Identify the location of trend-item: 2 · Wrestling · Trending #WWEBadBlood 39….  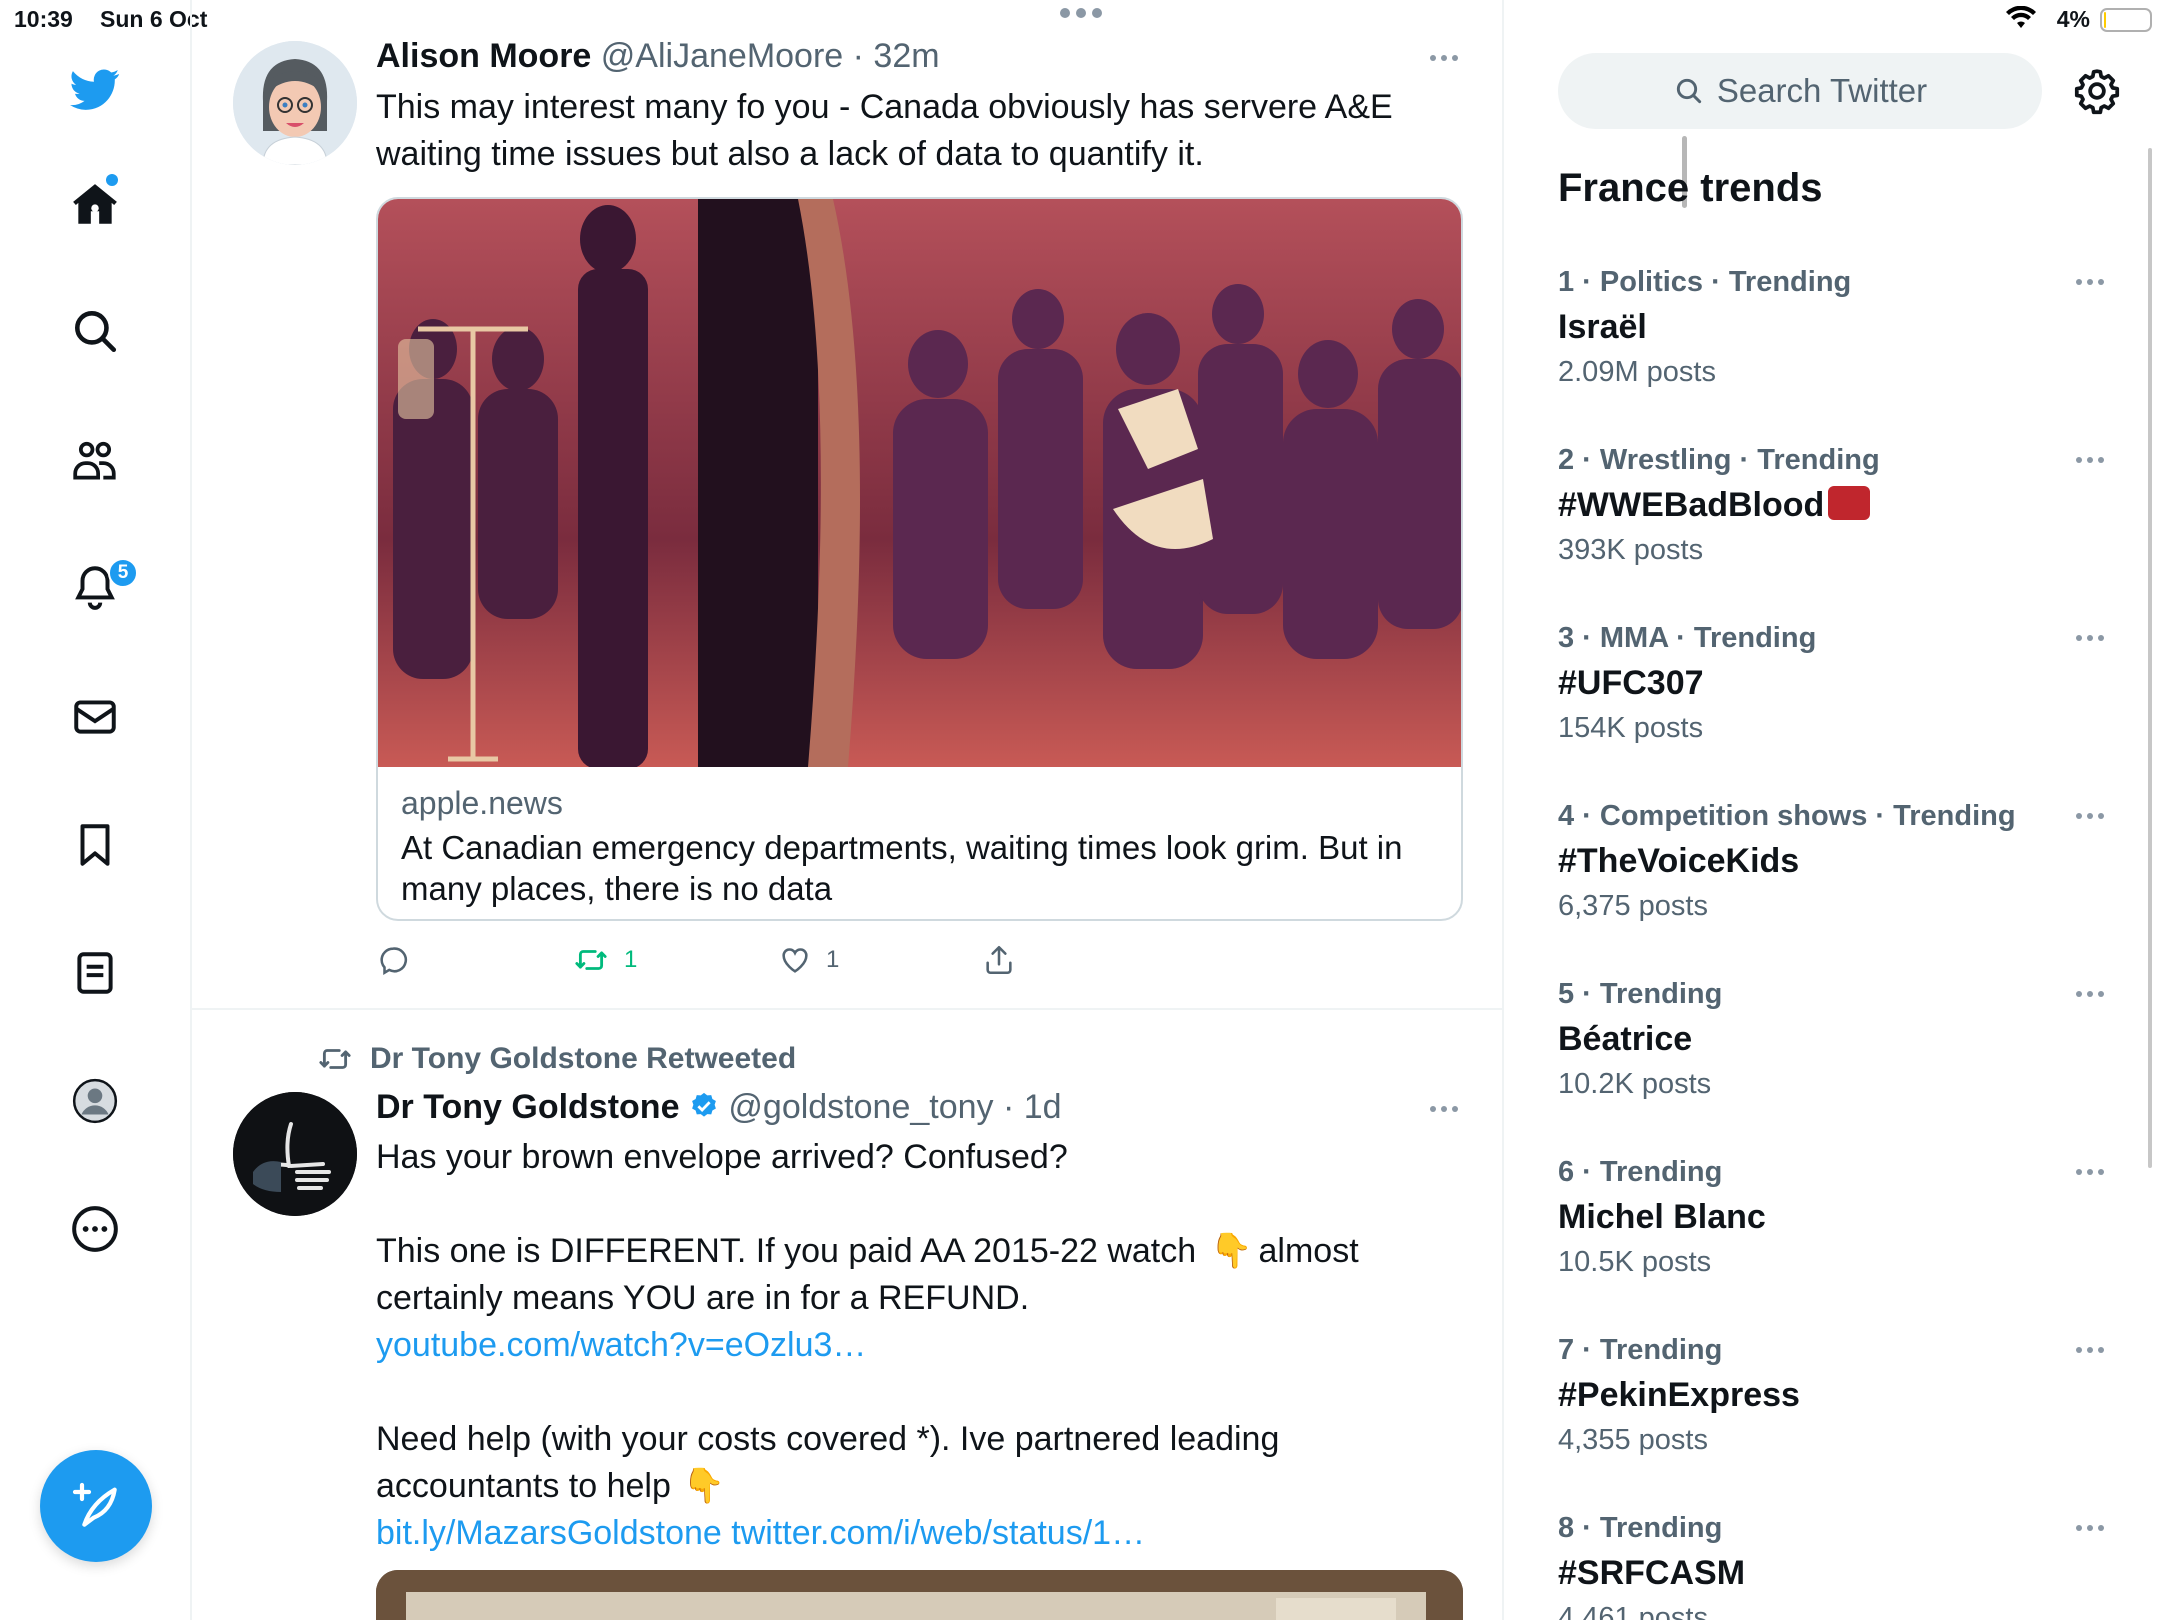
(1838, 505).